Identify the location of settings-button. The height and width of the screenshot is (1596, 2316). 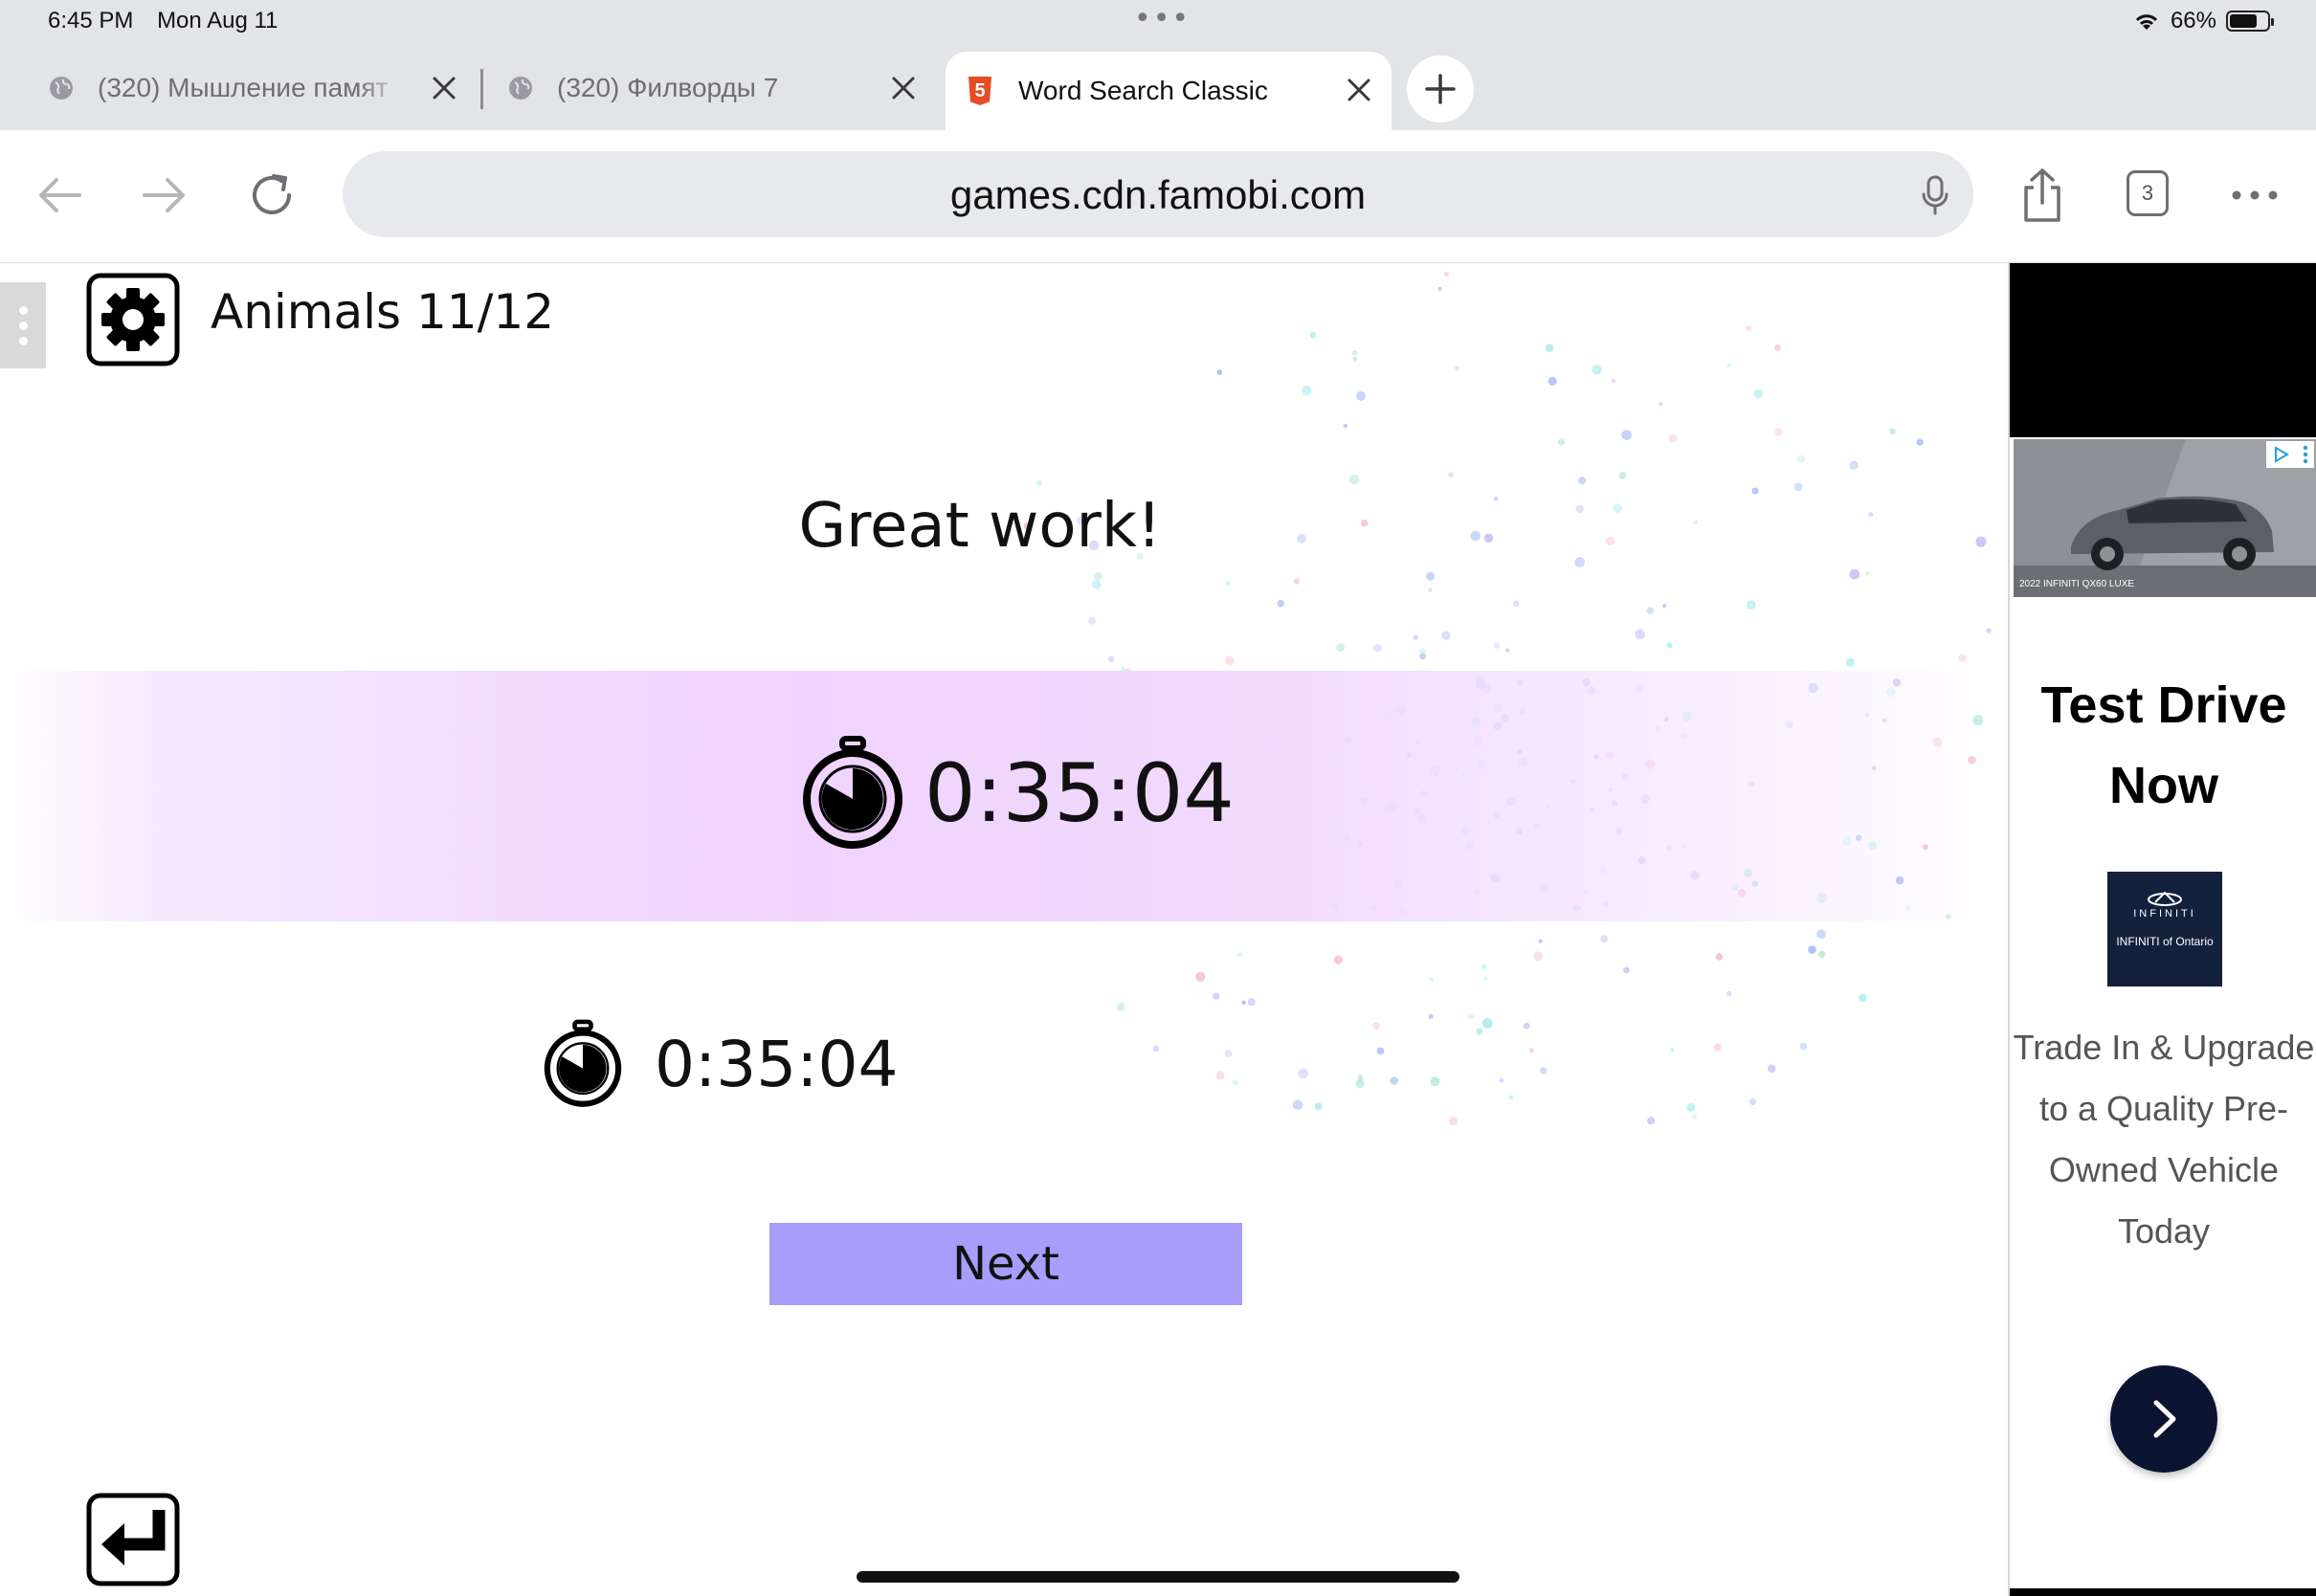
(133, 319).